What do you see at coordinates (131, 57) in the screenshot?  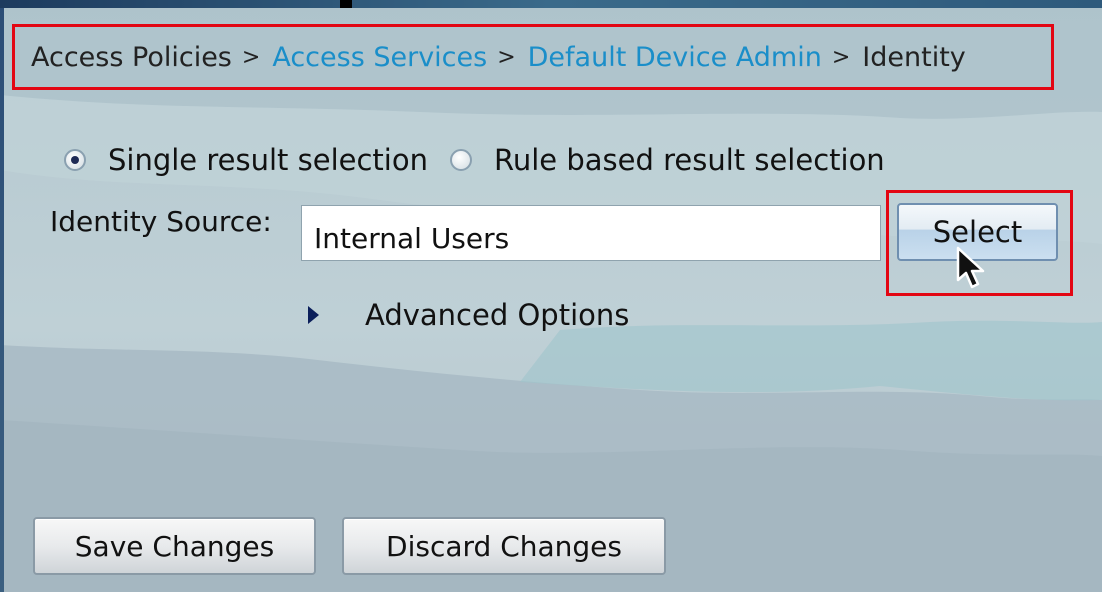 I see `breadcrumb-access-policies: Access Policies` at bounding box center [131, 57].